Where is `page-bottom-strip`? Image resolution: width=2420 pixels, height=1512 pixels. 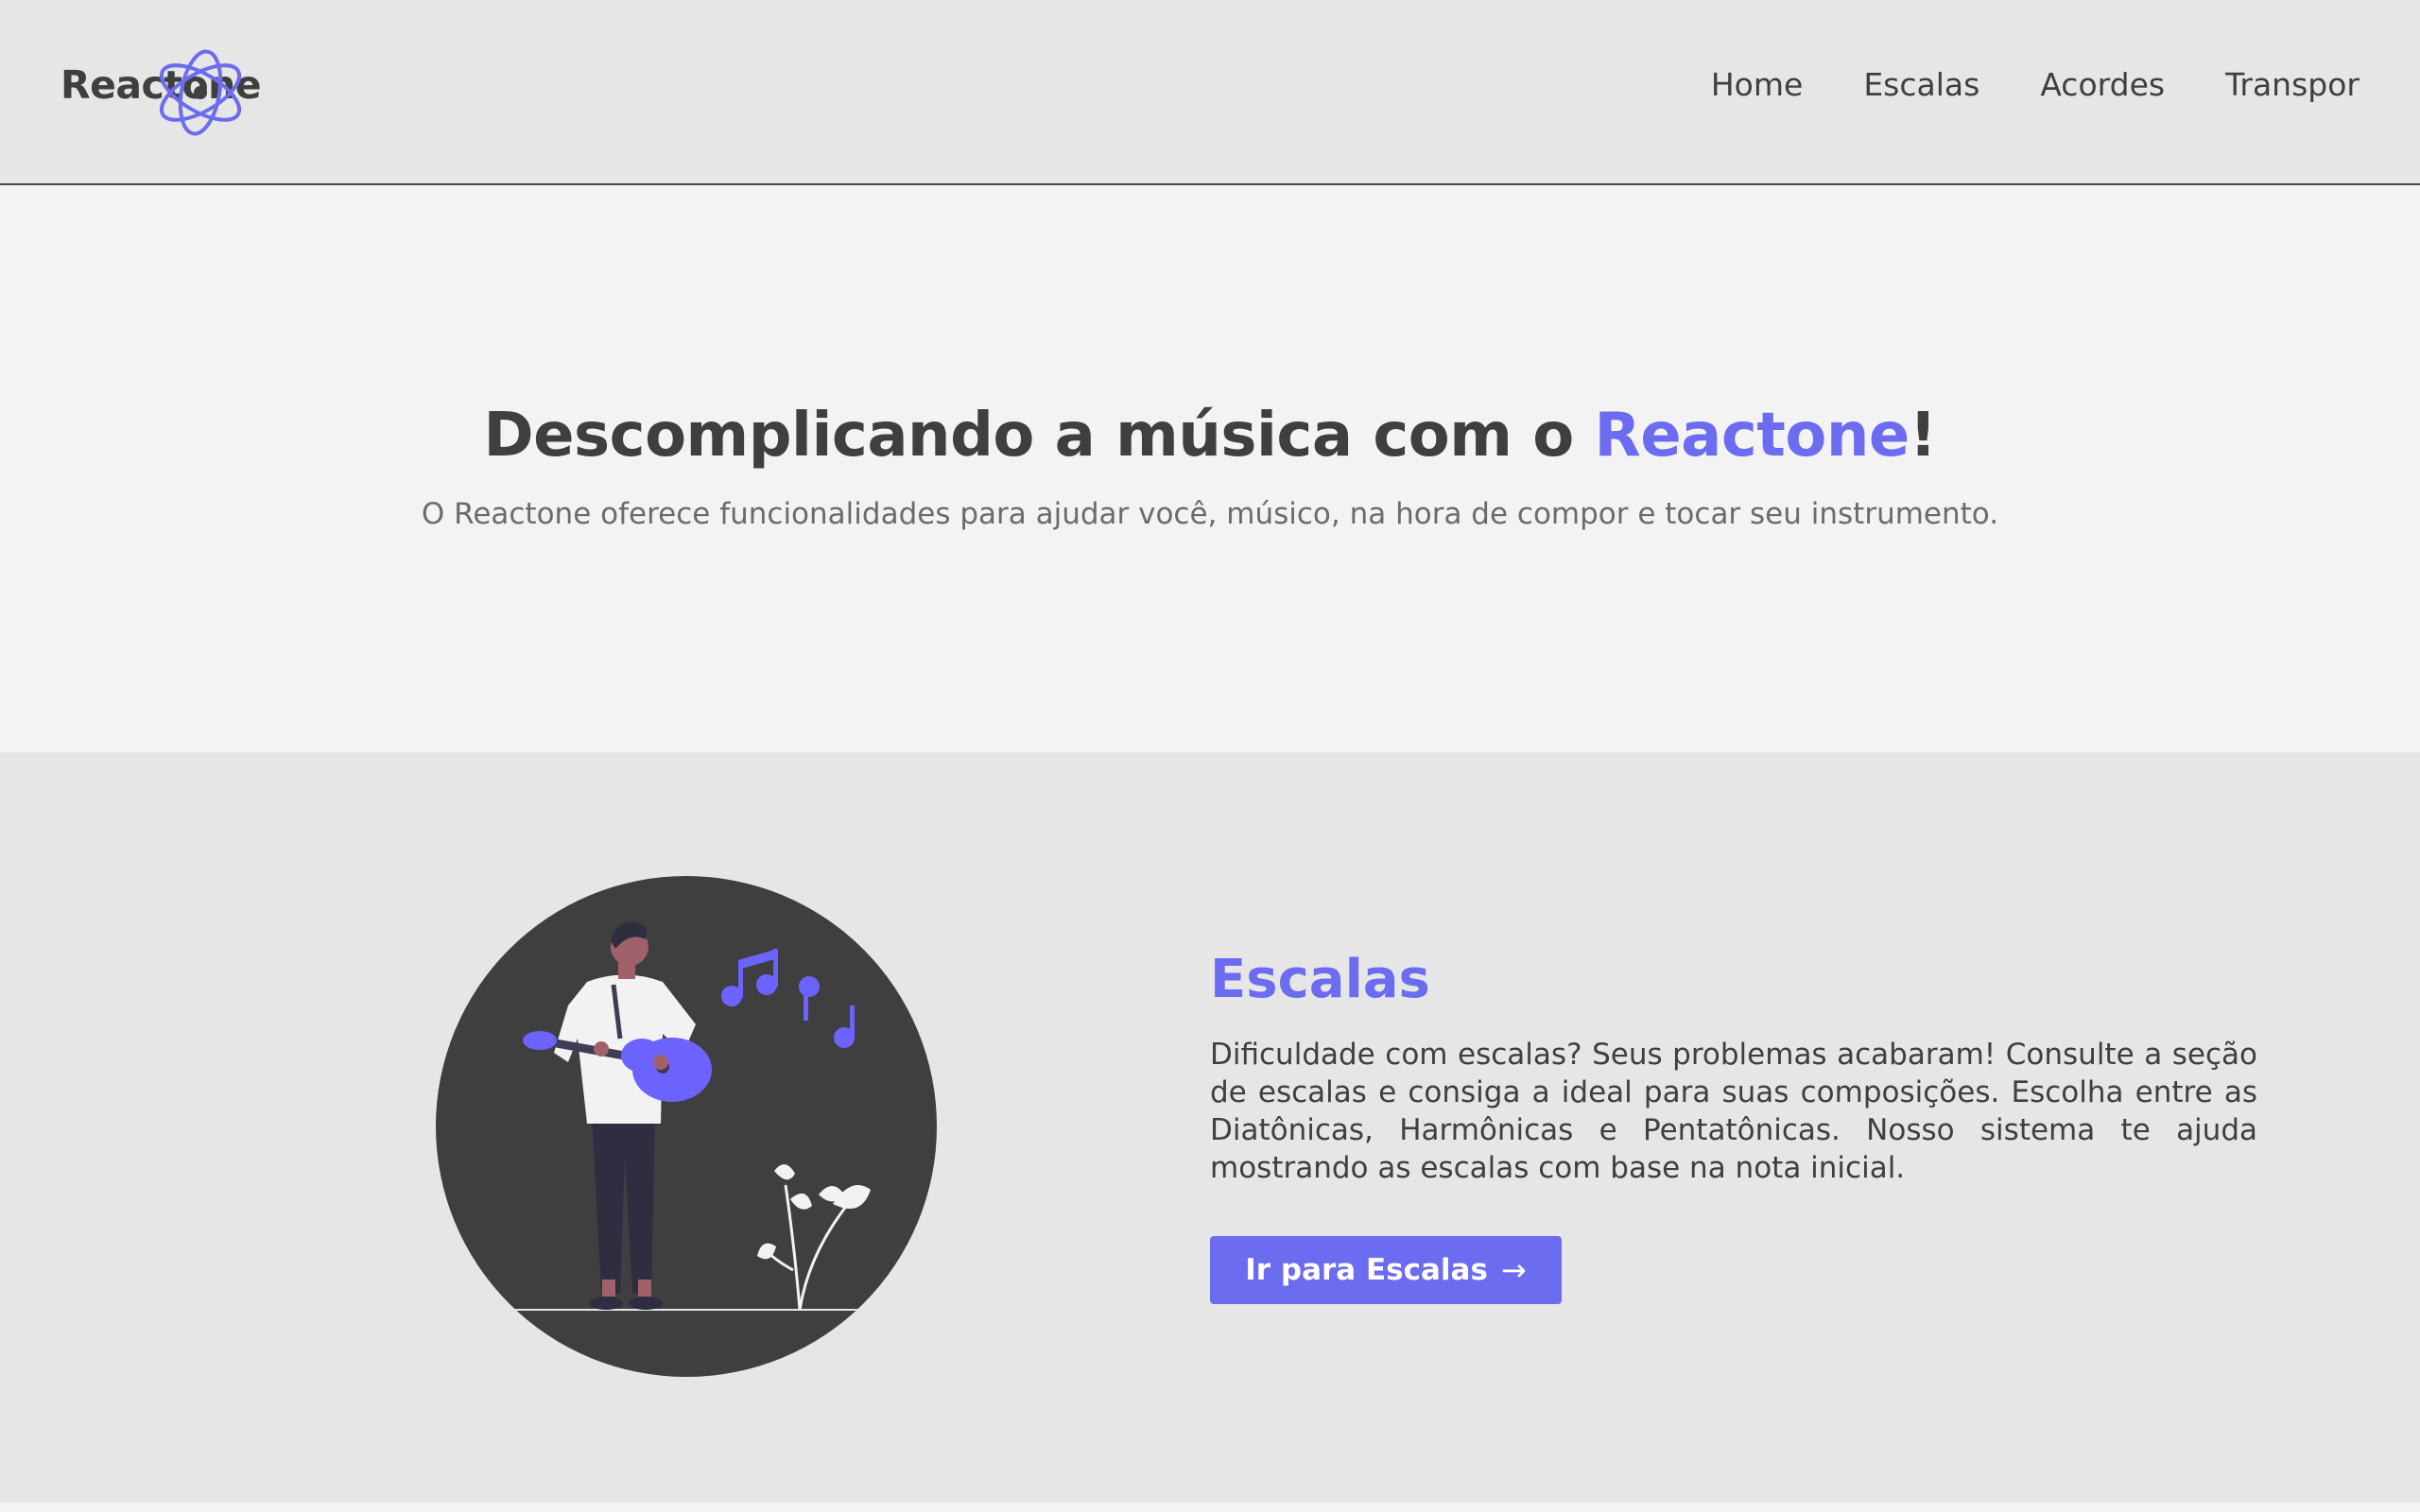 page-bottom-strip is located at coordinates (1210, 1507).